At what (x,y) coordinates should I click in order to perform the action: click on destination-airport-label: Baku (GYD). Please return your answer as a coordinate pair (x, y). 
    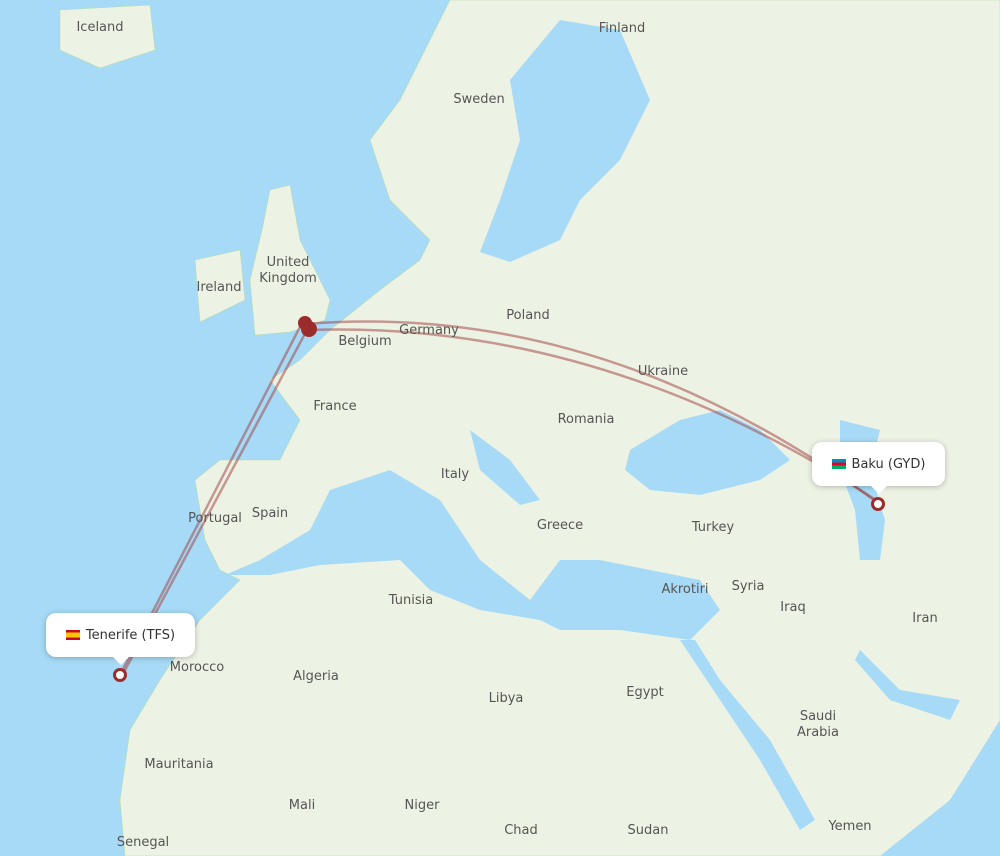
    Looking at the image, I should click on (888, 464).